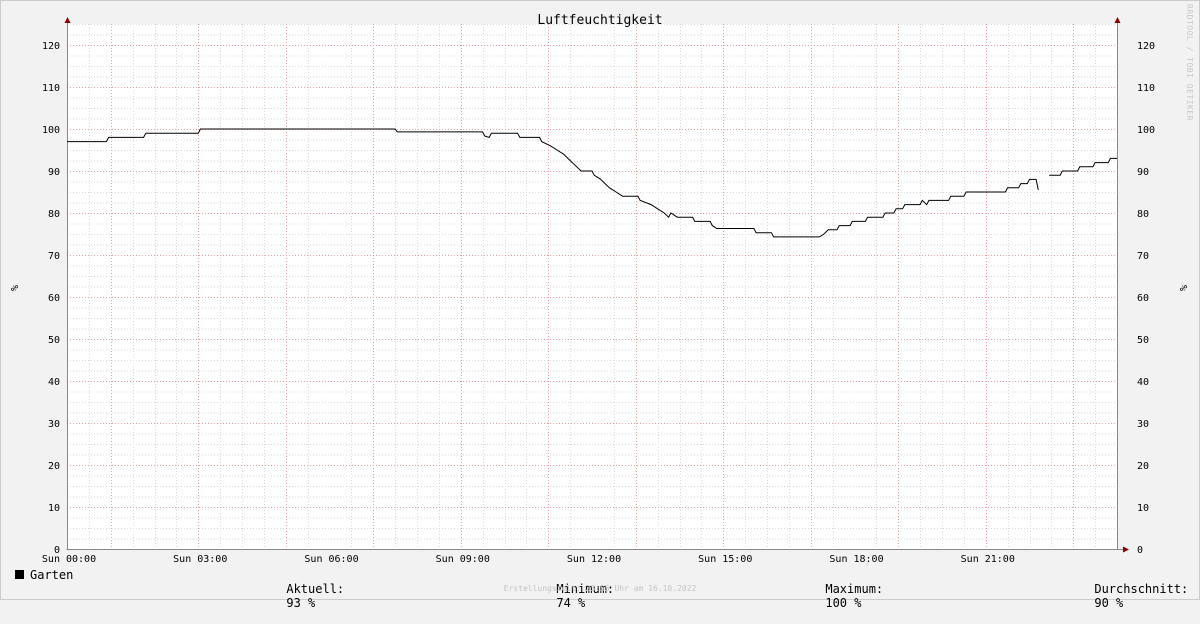 Image resolution: width=1200 pixels, height=624 pixels. I want to click on y-tick-label-left: 10, so click(54, 508).